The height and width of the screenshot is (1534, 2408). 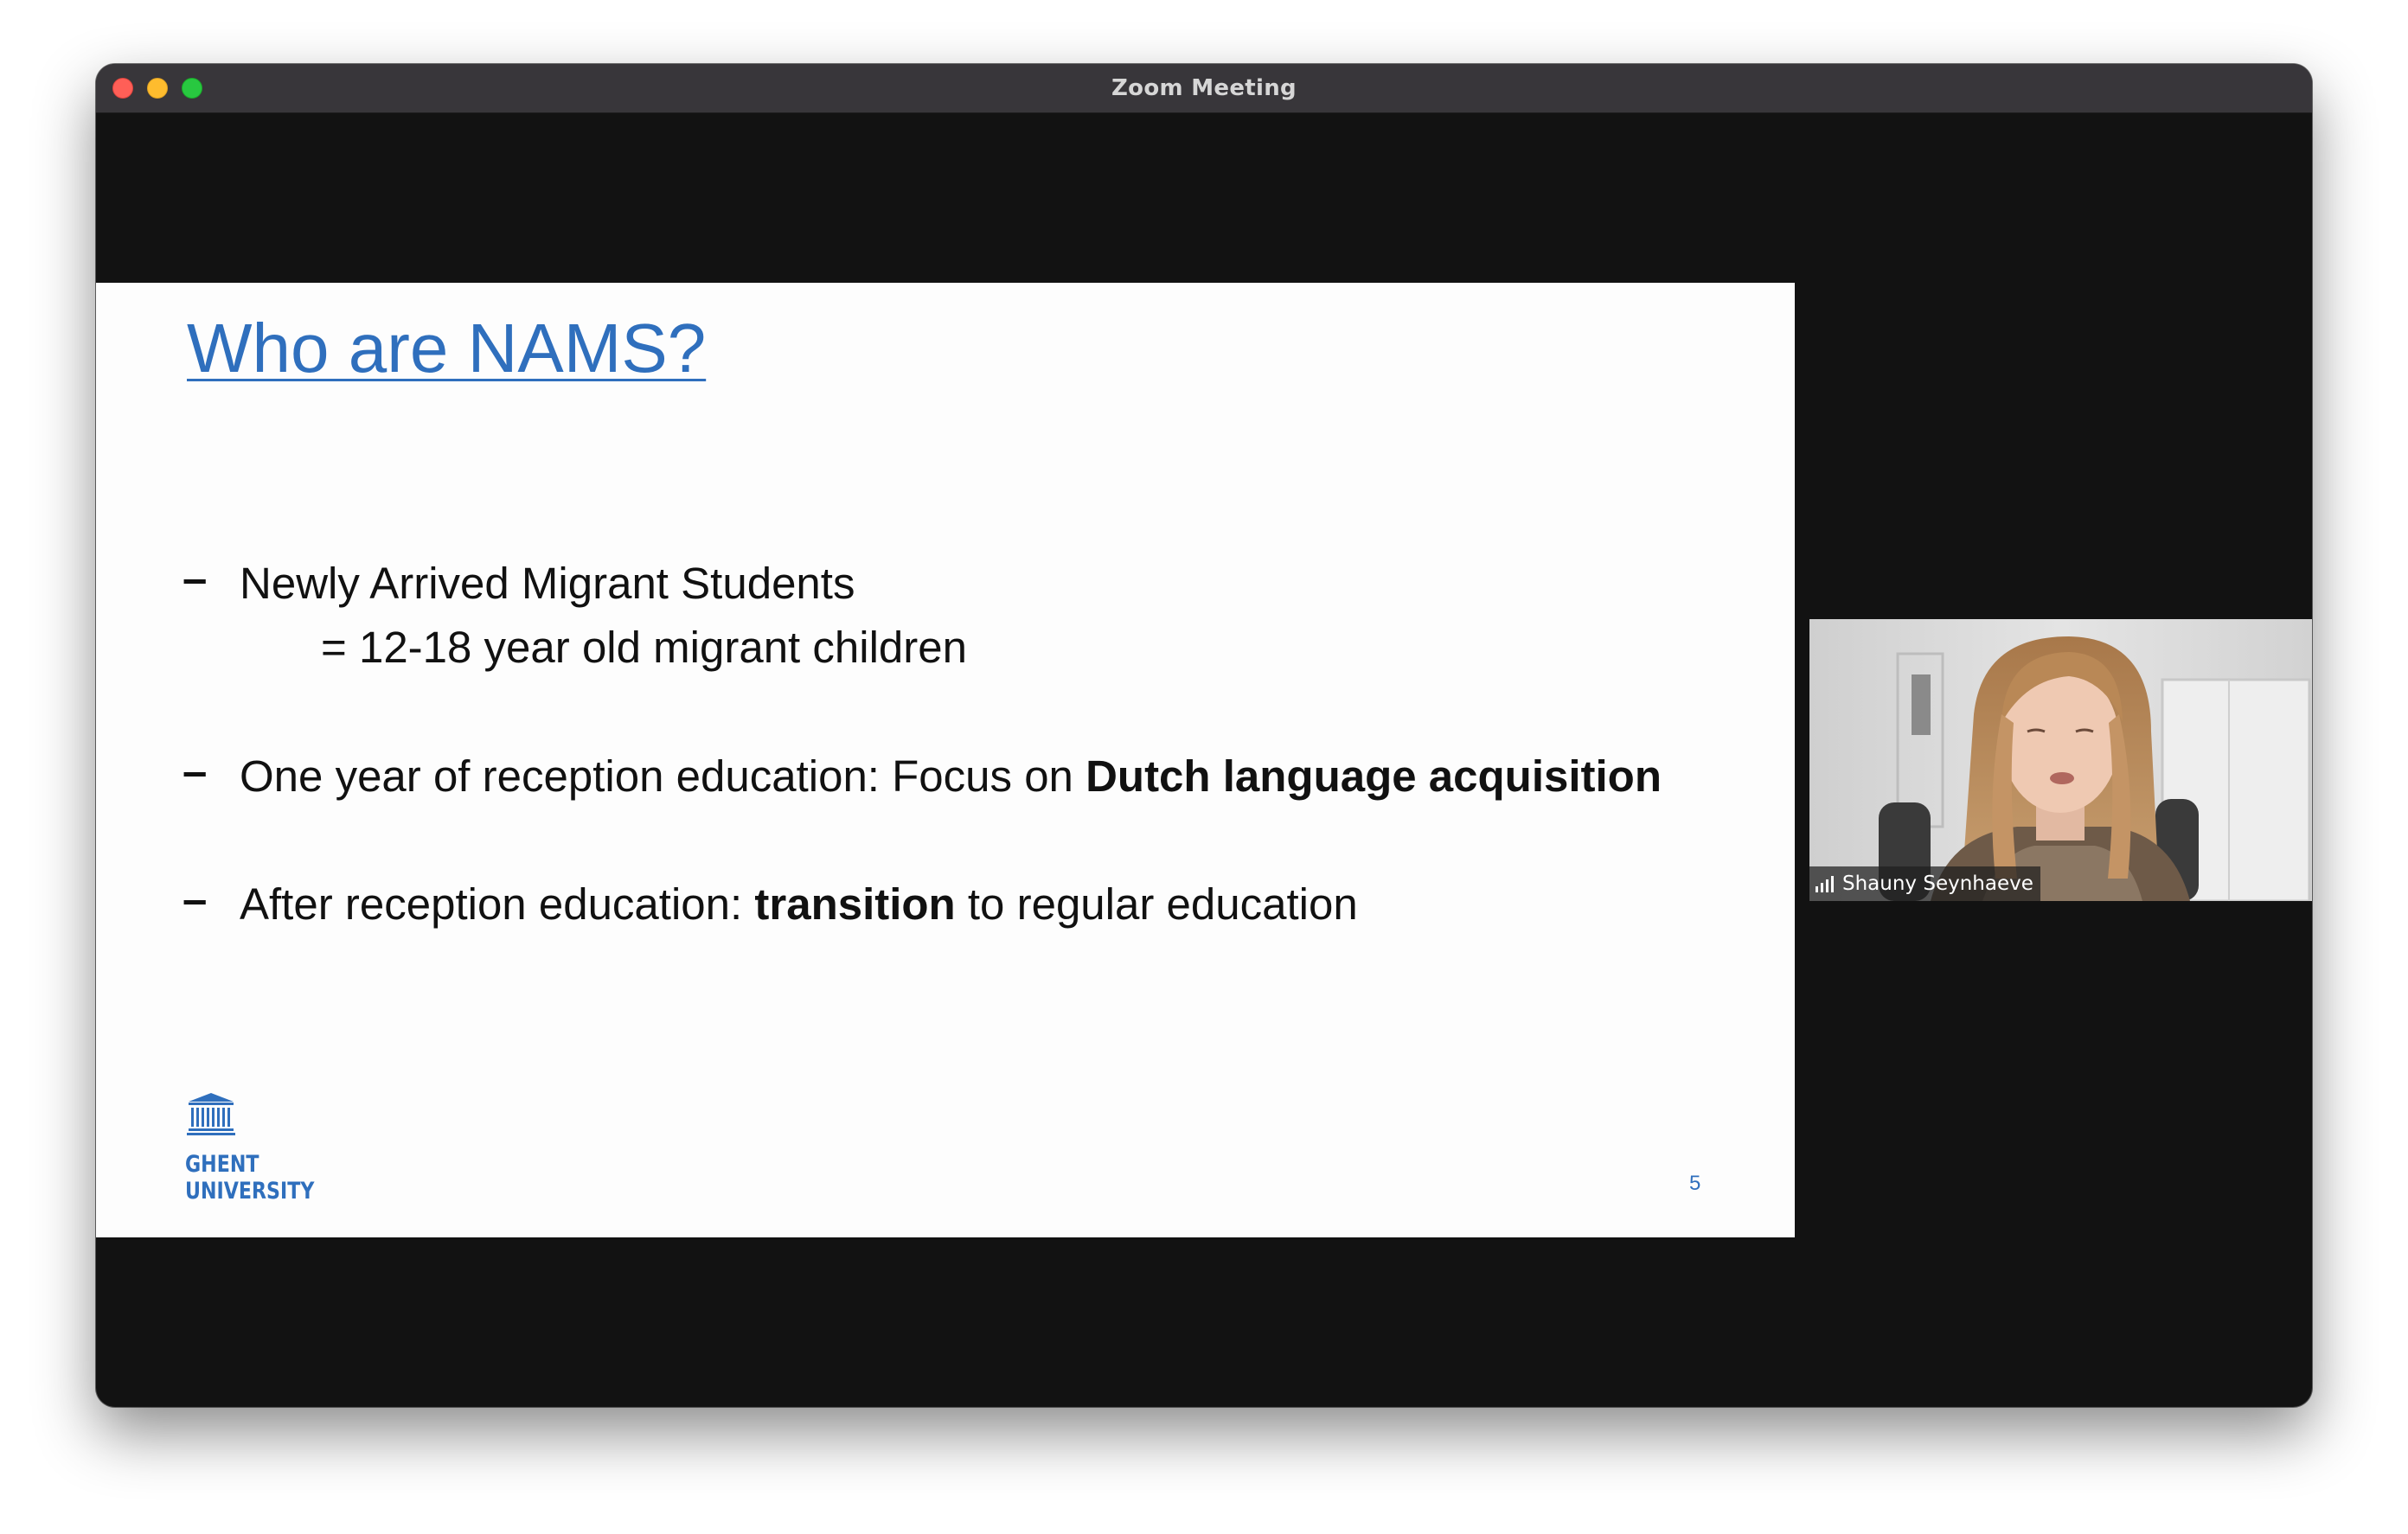 I want to click on slide-title: Who are NAMS?, so click(x=447, y=348).